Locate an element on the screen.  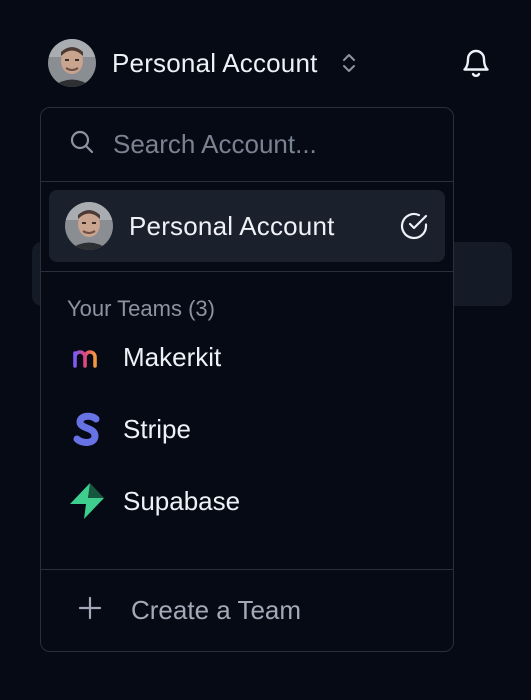
account-name: Personal Account is located at coordinates (215, 62).